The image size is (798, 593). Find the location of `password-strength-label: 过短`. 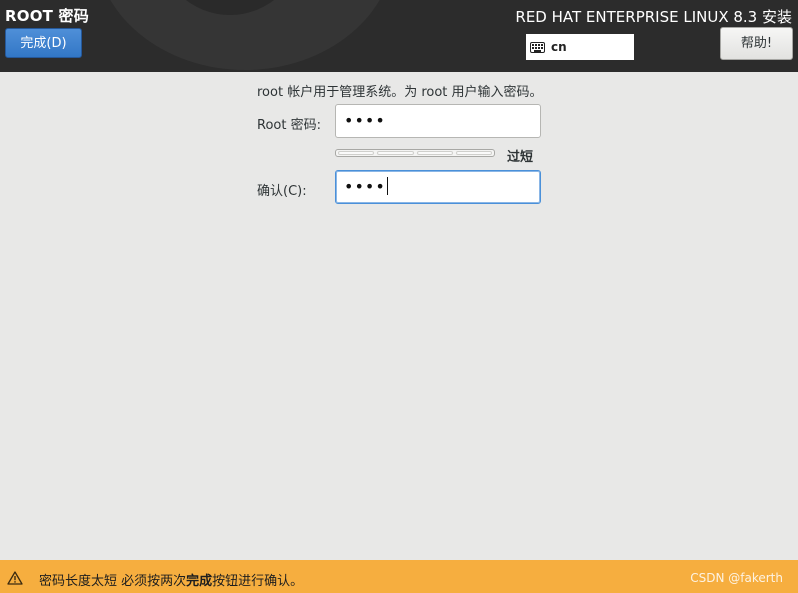

password-strength-label: 过短 is located at coordinates (520, 157).